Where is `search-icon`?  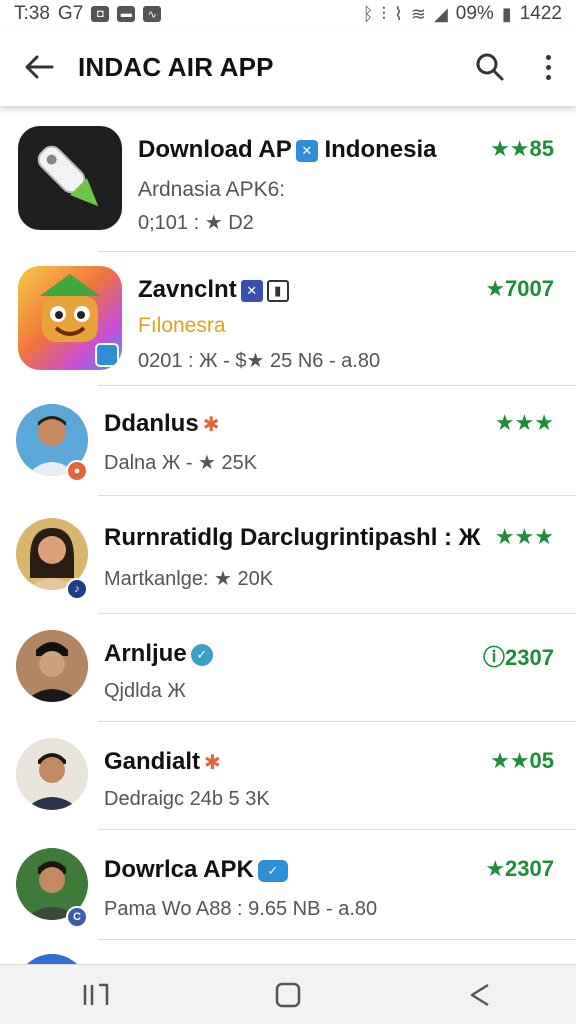
search-icon is located at coordinates (490, 67).